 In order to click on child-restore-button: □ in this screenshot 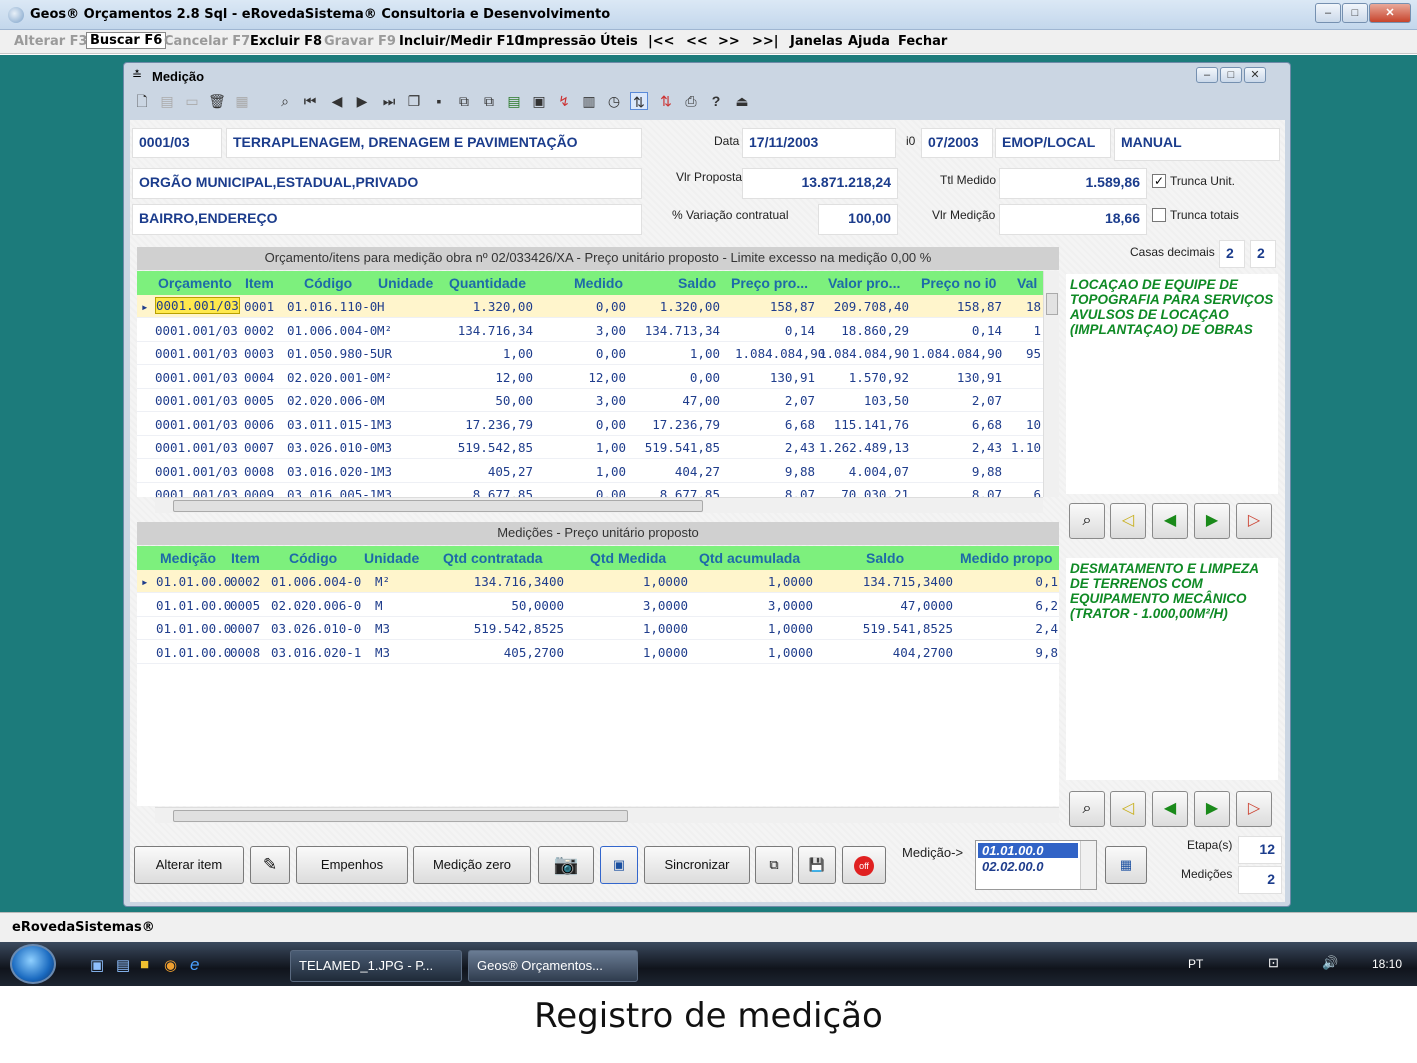, I will do `click(1231, 75)`.